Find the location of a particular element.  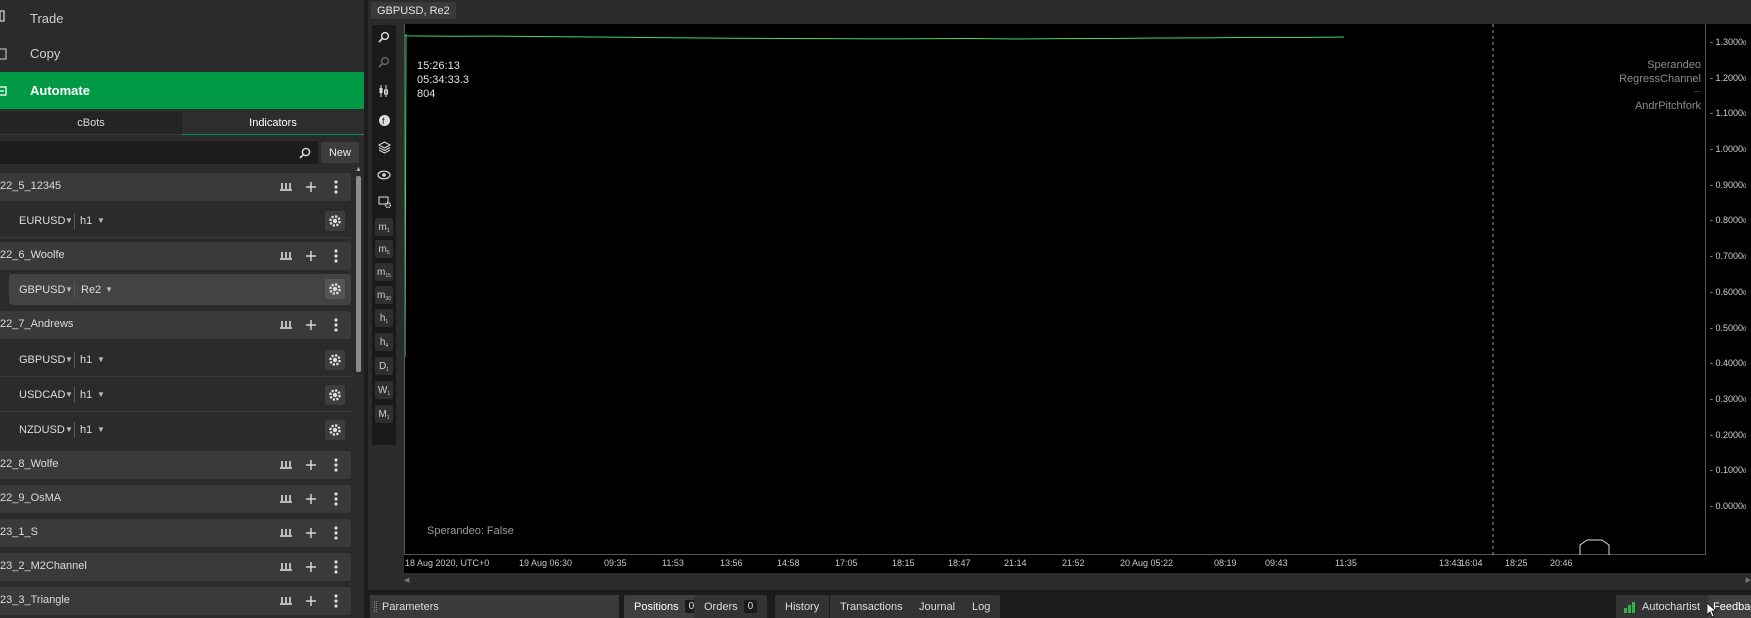

new-button: New is located at coordinates (340, 152).